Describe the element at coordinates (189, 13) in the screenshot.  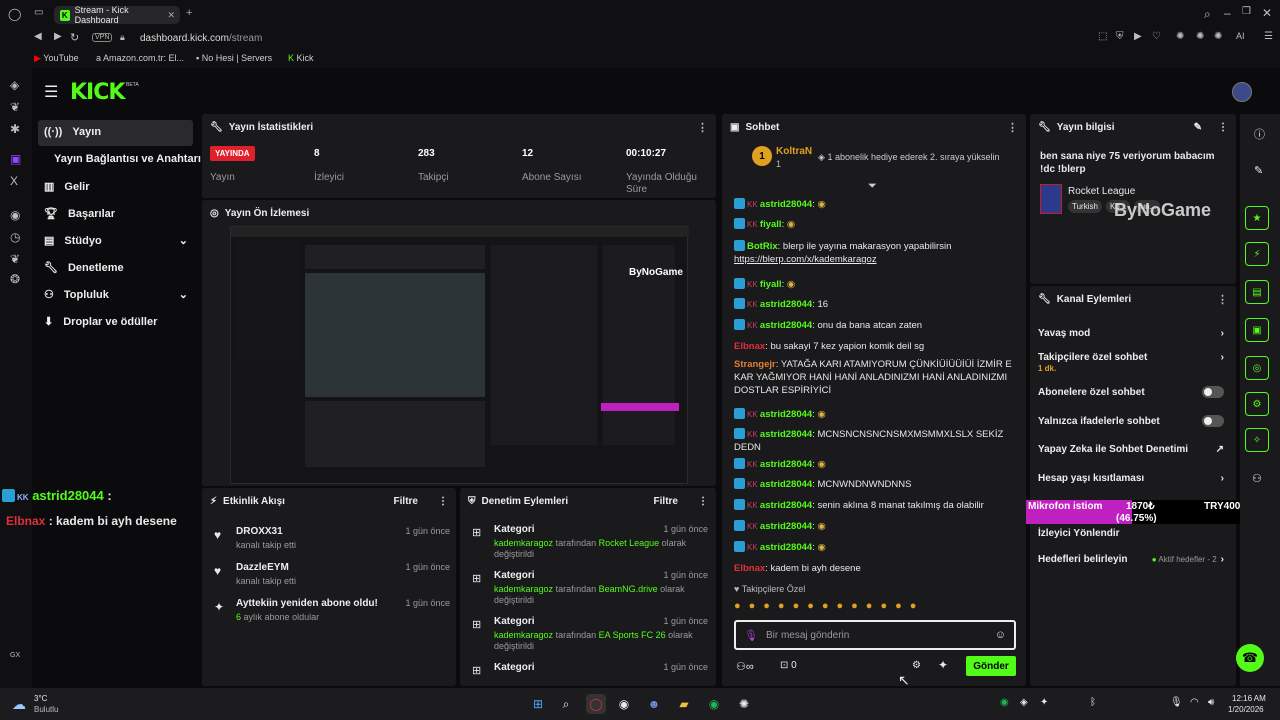
I see `new-tab-button: +` at that location.